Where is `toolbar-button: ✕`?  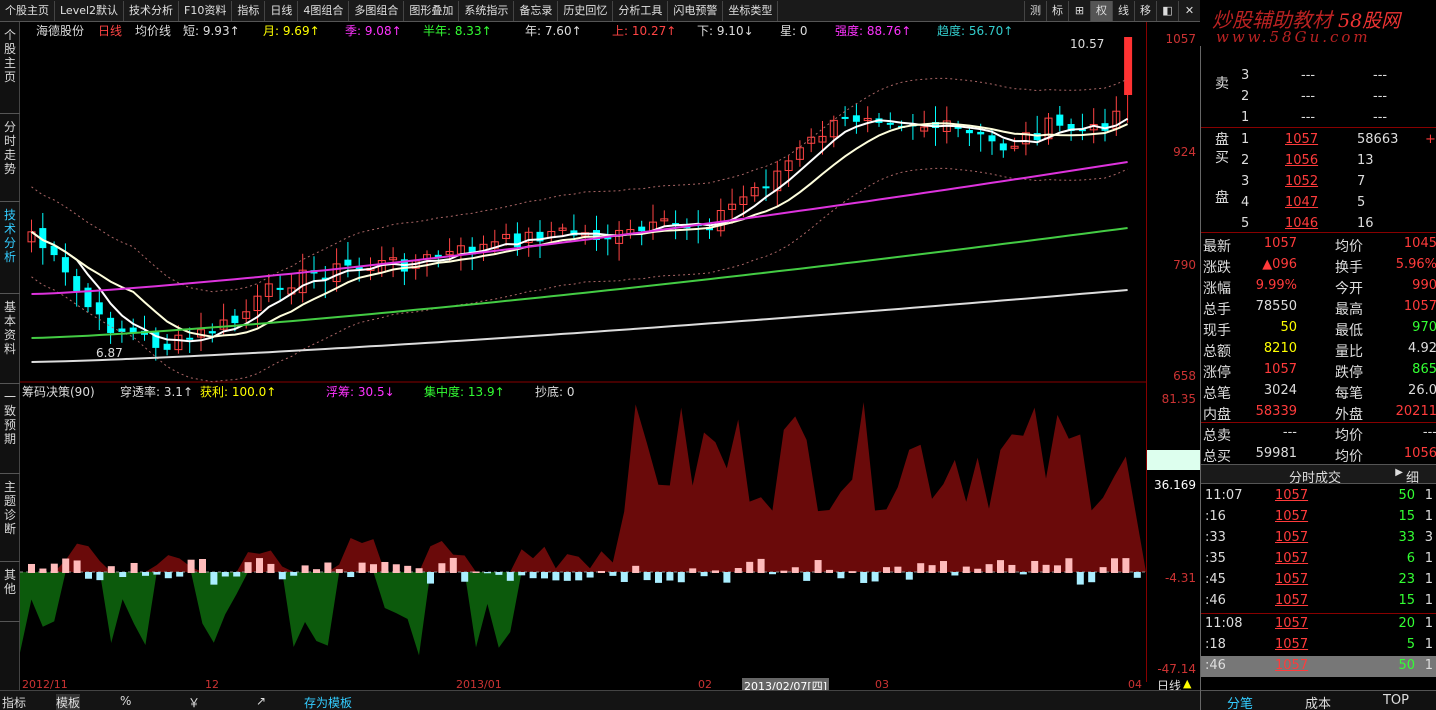 toolbar-button: ✕ is located at coordinates (1189, 10).